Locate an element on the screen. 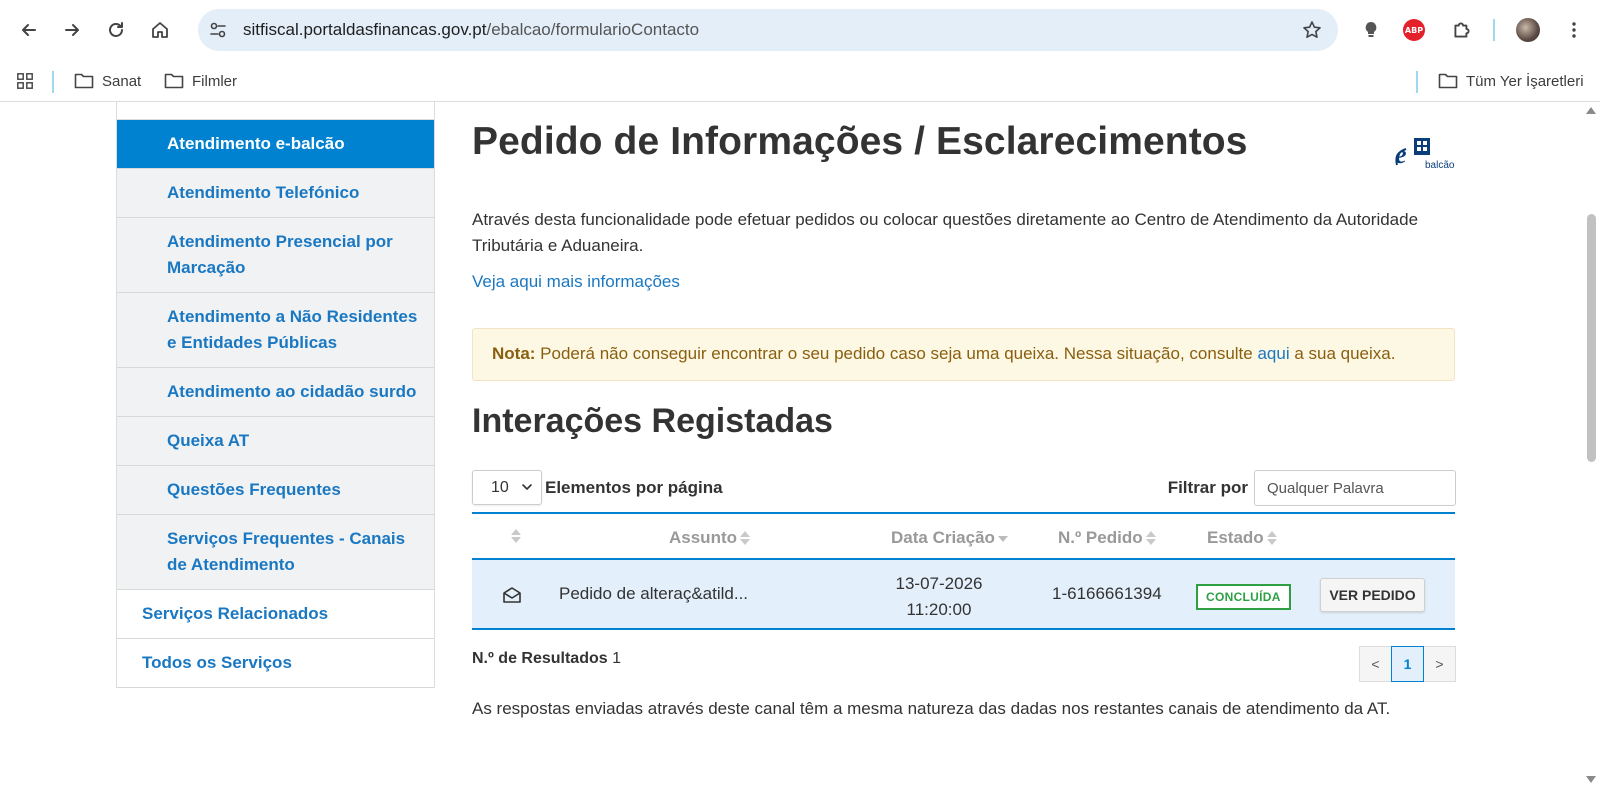 This screenshot has width=1600, height=789. bookmark-folder-sanat: Sanat is located at coordinates (107, 81).